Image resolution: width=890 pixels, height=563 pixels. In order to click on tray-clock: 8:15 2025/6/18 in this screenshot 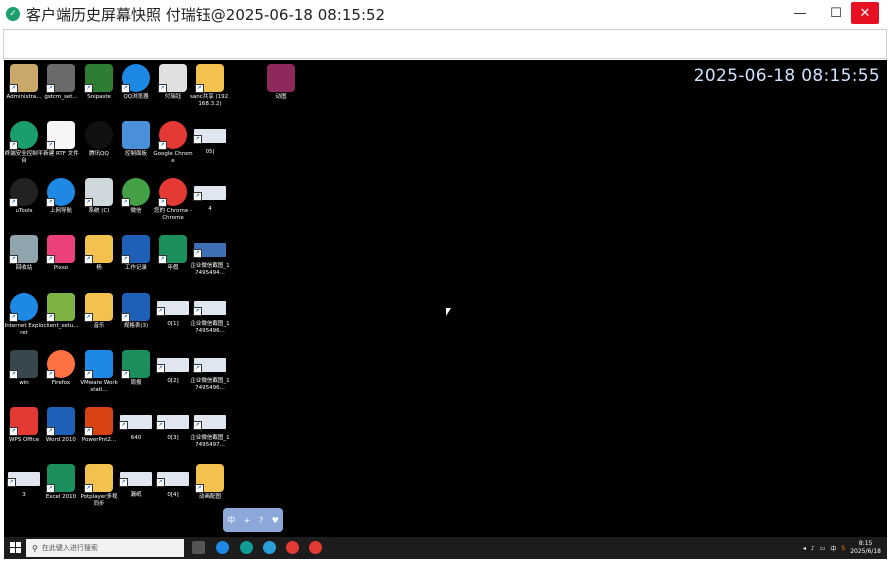, I will do `click(865, 548)`.